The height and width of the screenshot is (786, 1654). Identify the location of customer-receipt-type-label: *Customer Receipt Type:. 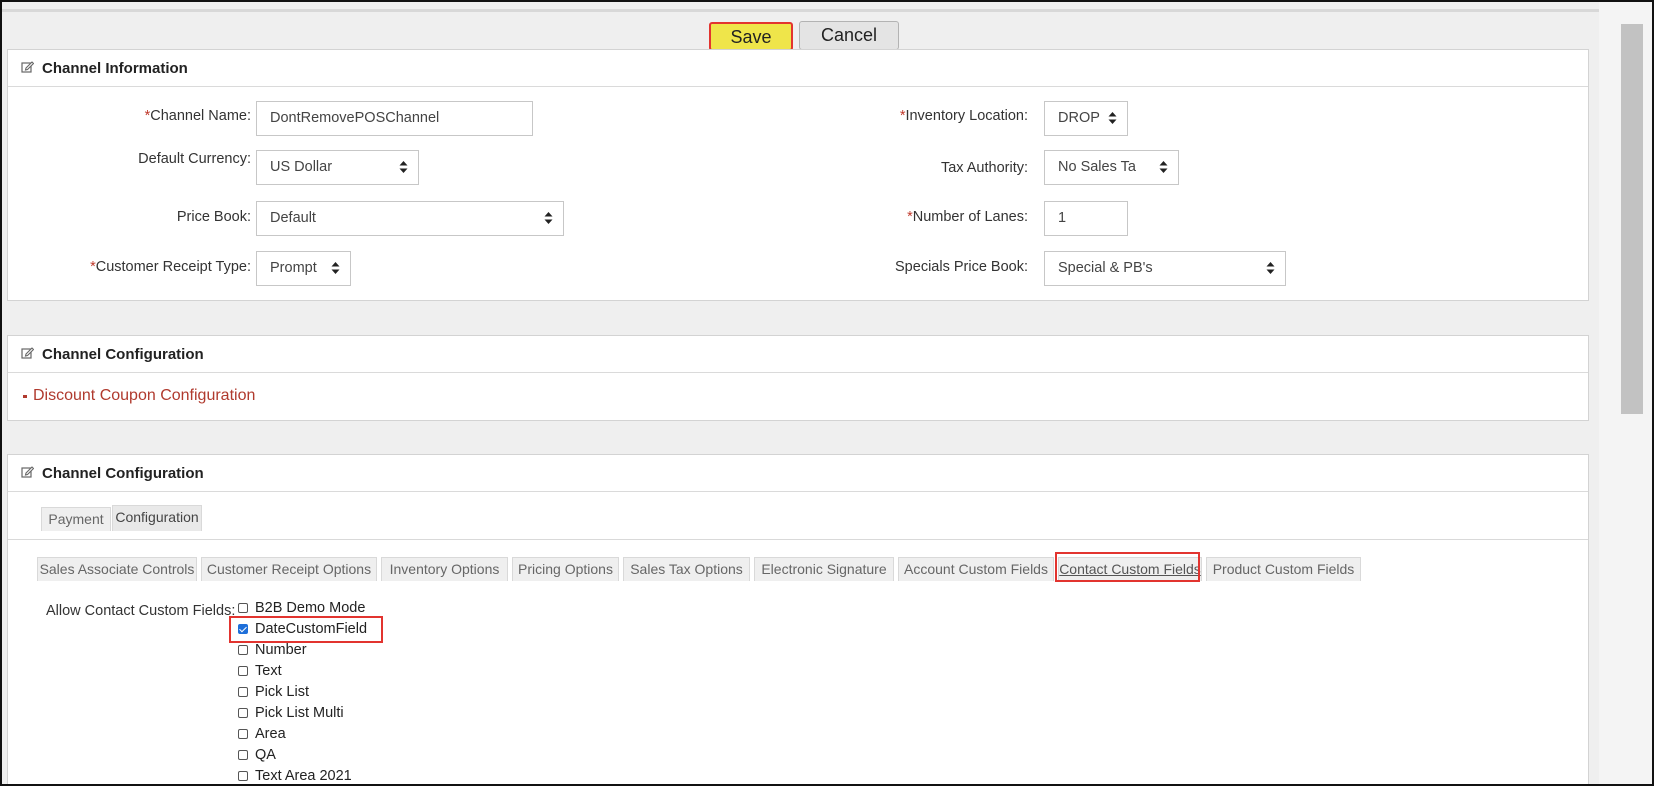
(170, 267).